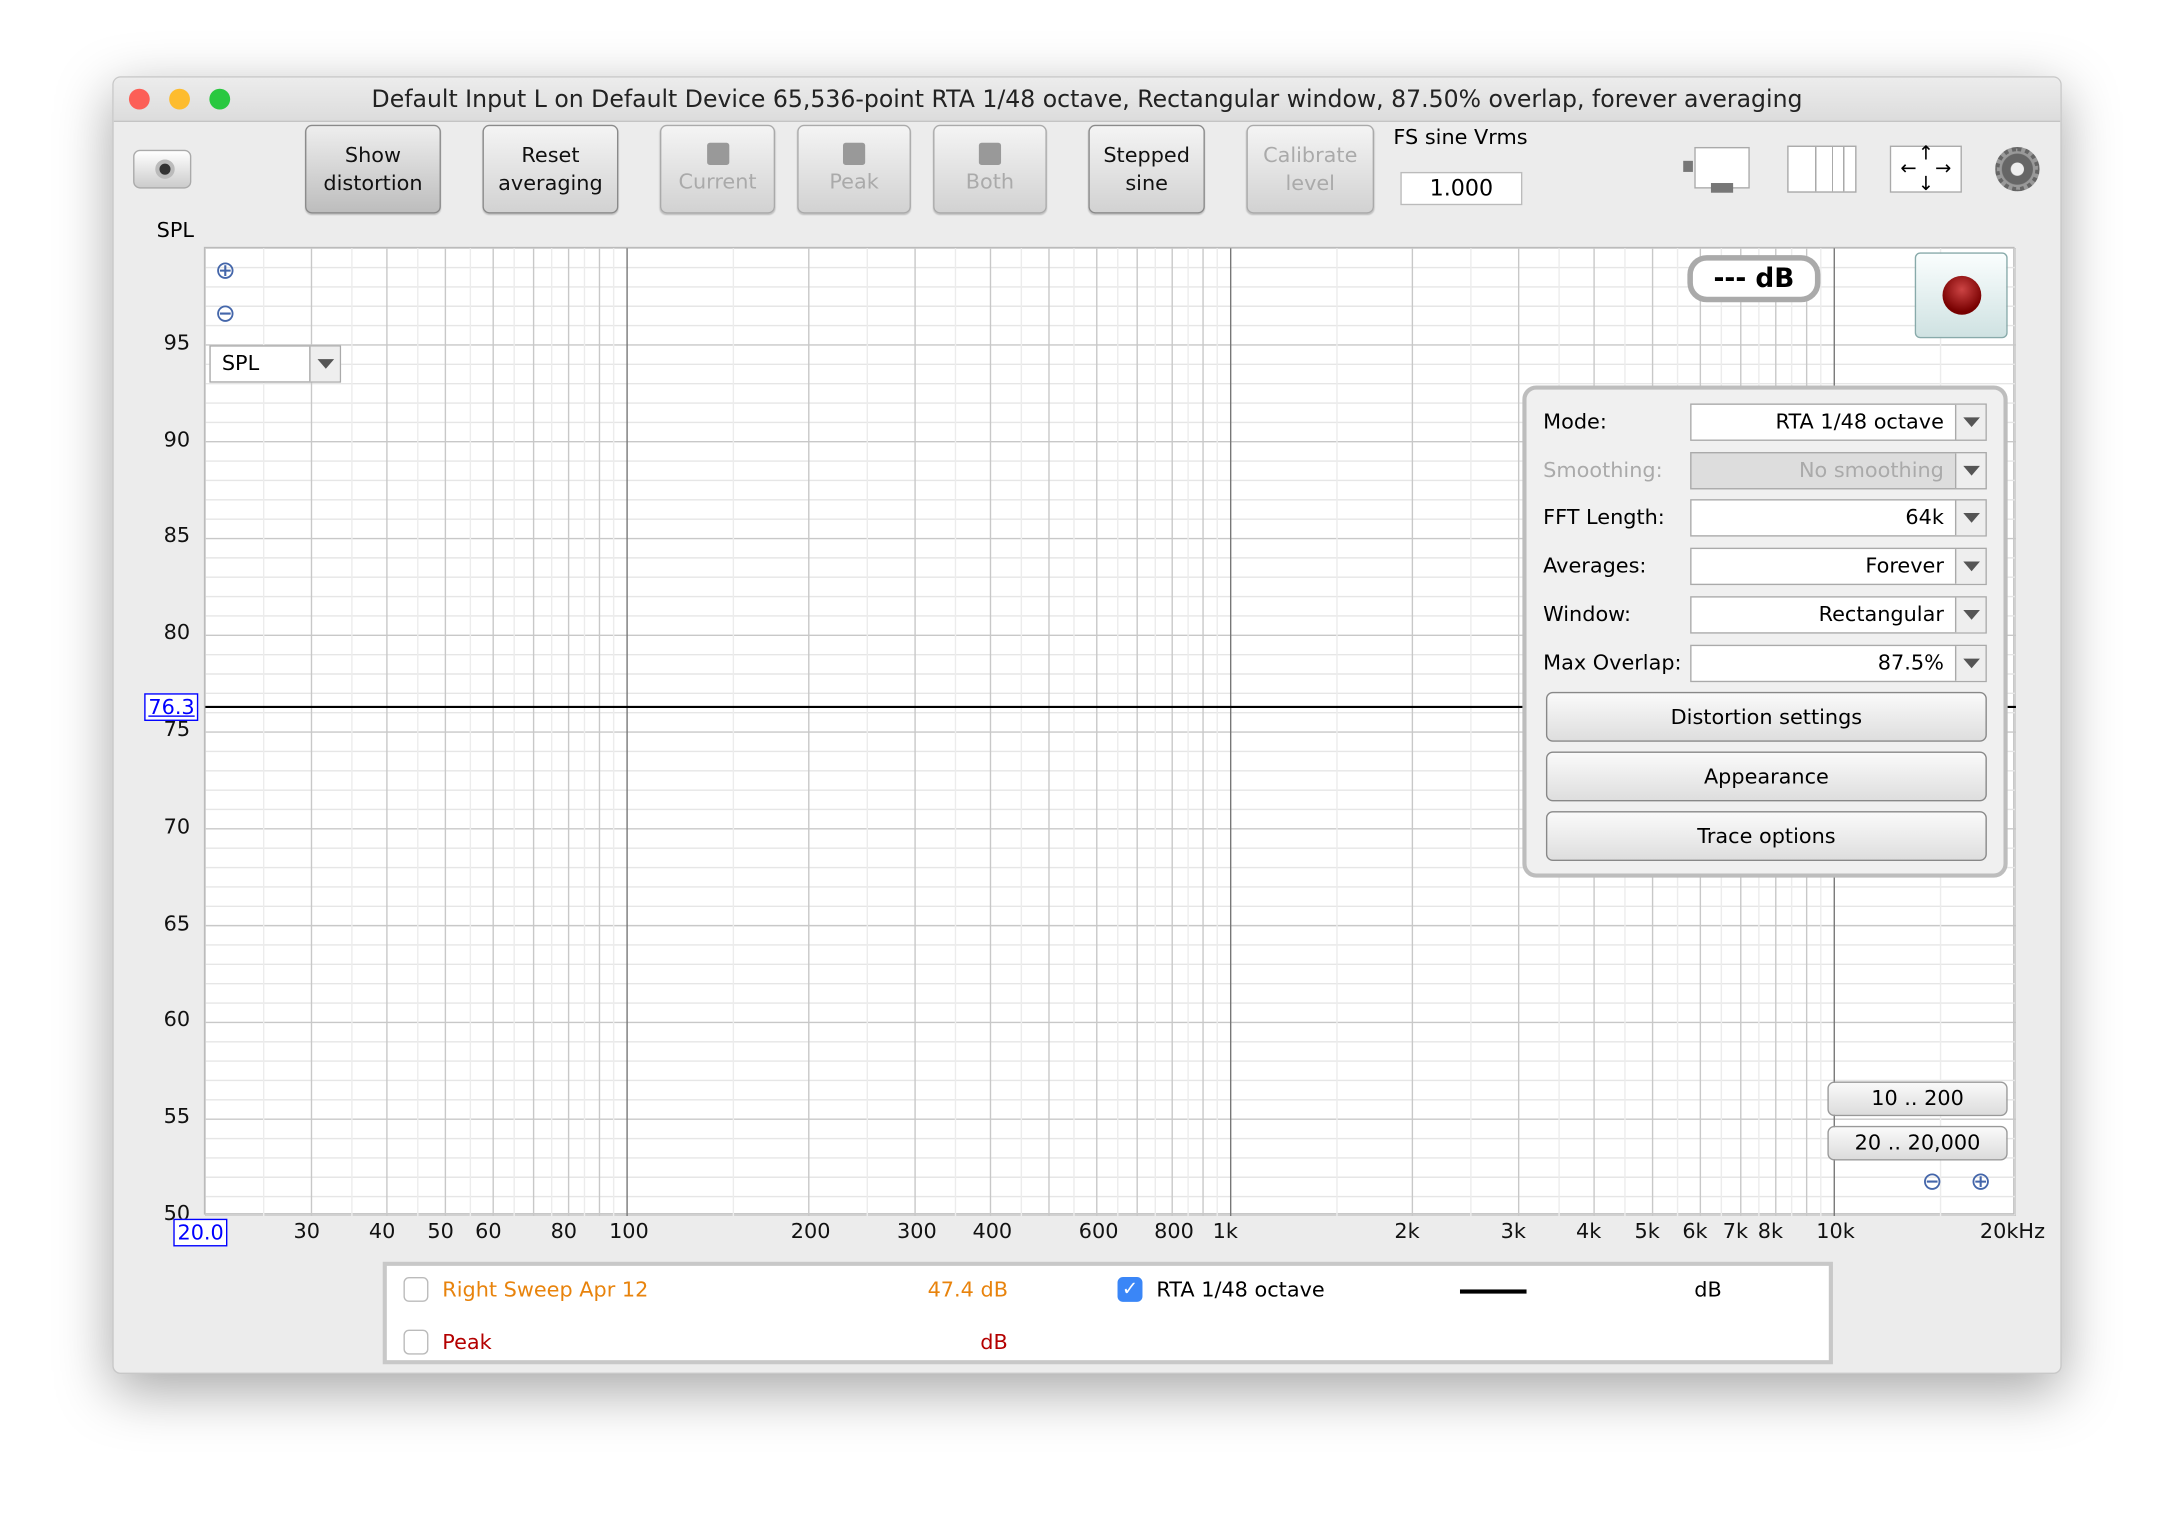  Describe the element at coordinates (1924, 518) in the screenshot. I see `setting-value: 64k` at that location.